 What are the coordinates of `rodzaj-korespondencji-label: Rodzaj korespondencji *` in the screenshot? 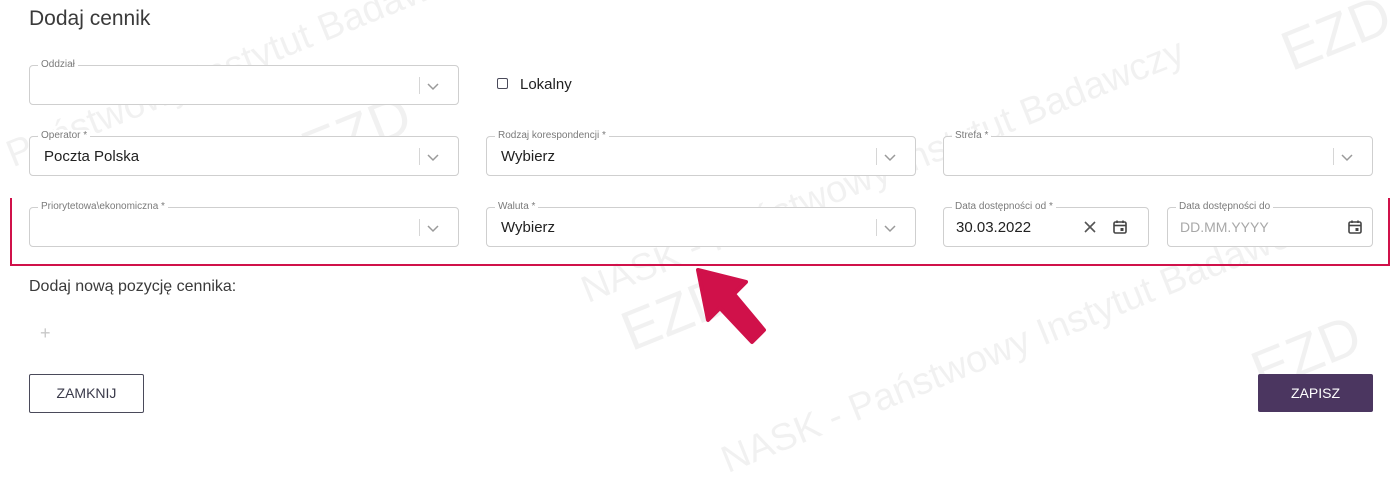 It's located at (552, 136).